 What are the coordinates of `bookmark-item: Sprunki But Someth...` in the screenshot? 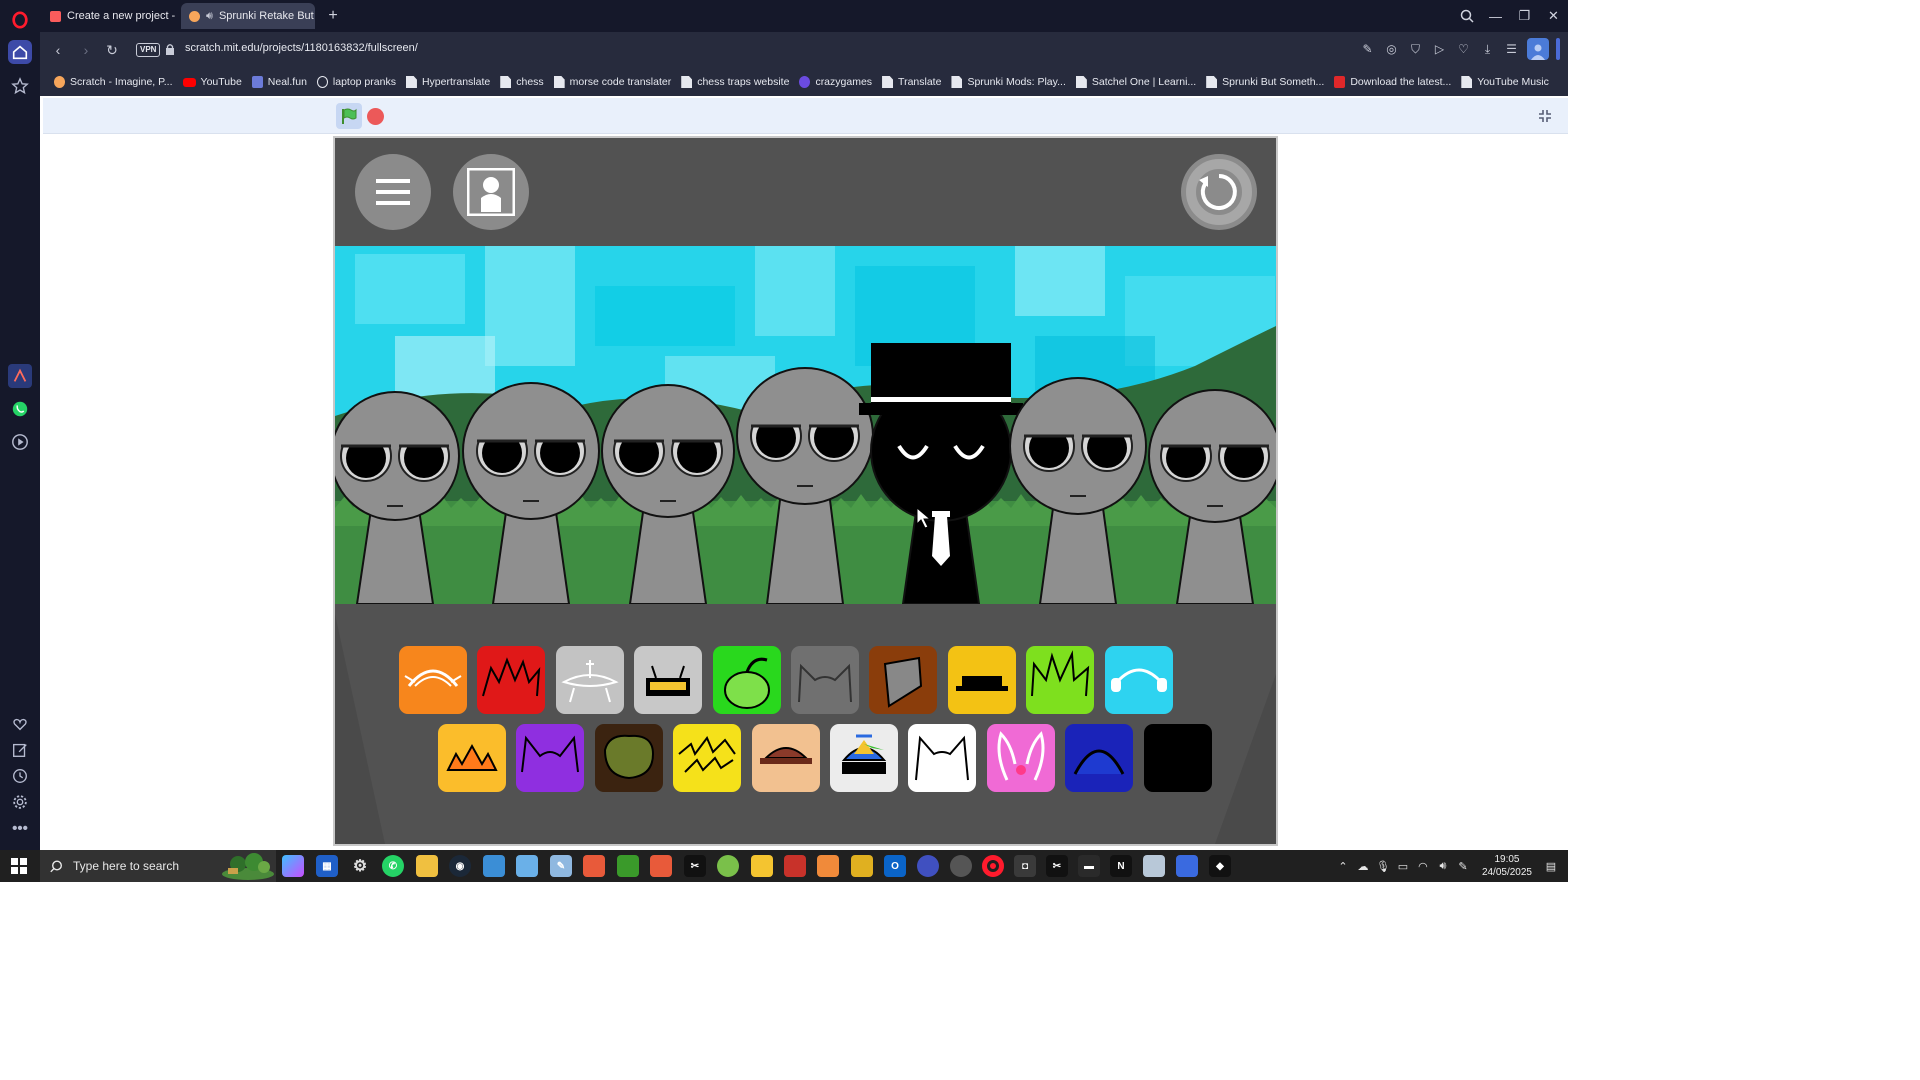 It's located at (1265, 82).